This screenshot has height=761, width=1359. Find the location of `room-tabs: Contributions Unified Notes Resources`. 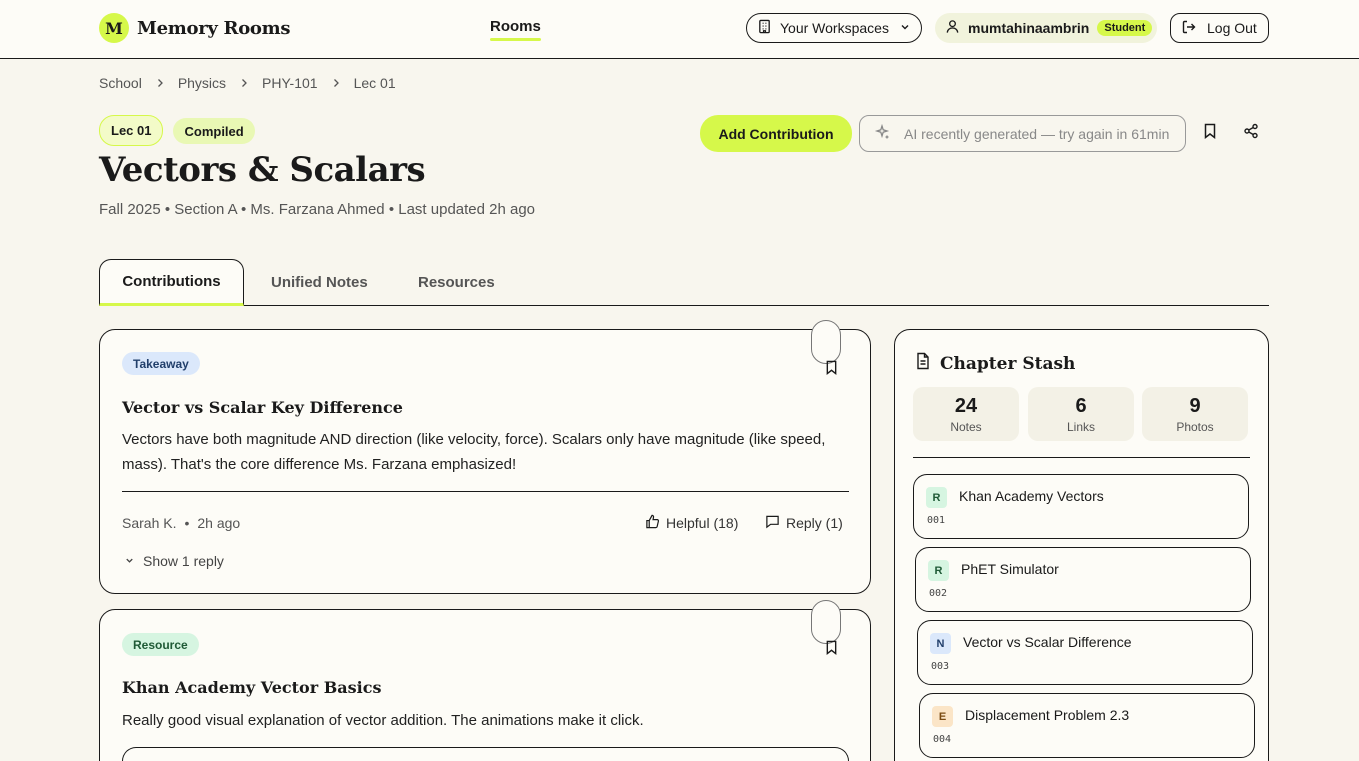

room-tabs: Contributions Unified Notes Resources is located at coordinates (684, 282).